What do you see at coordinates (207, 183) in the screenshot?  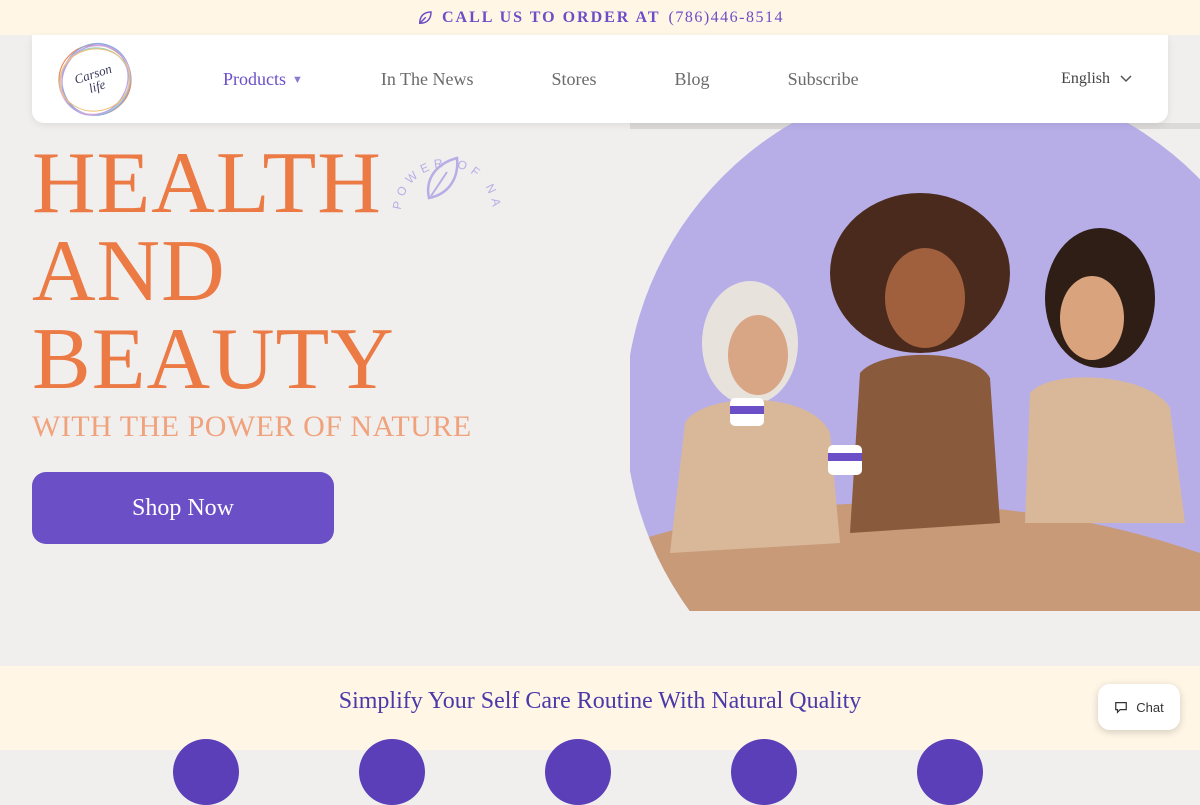 I see `hero-title-line: HEALTH` at bounding box center [207, 183].